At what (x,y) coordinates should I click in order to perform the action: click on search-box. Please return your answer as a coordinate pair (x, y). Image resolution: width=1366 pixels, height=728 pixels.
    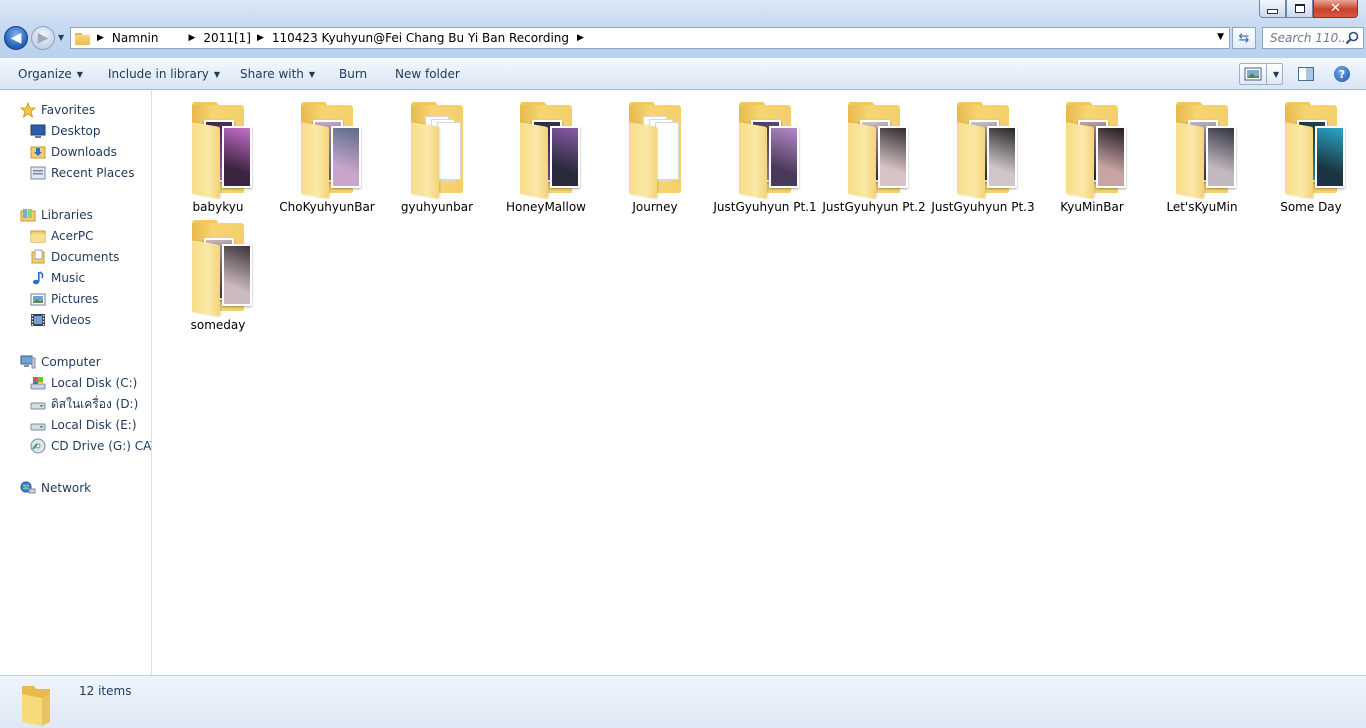
    Looking at the image, I should click on (1313, 38).